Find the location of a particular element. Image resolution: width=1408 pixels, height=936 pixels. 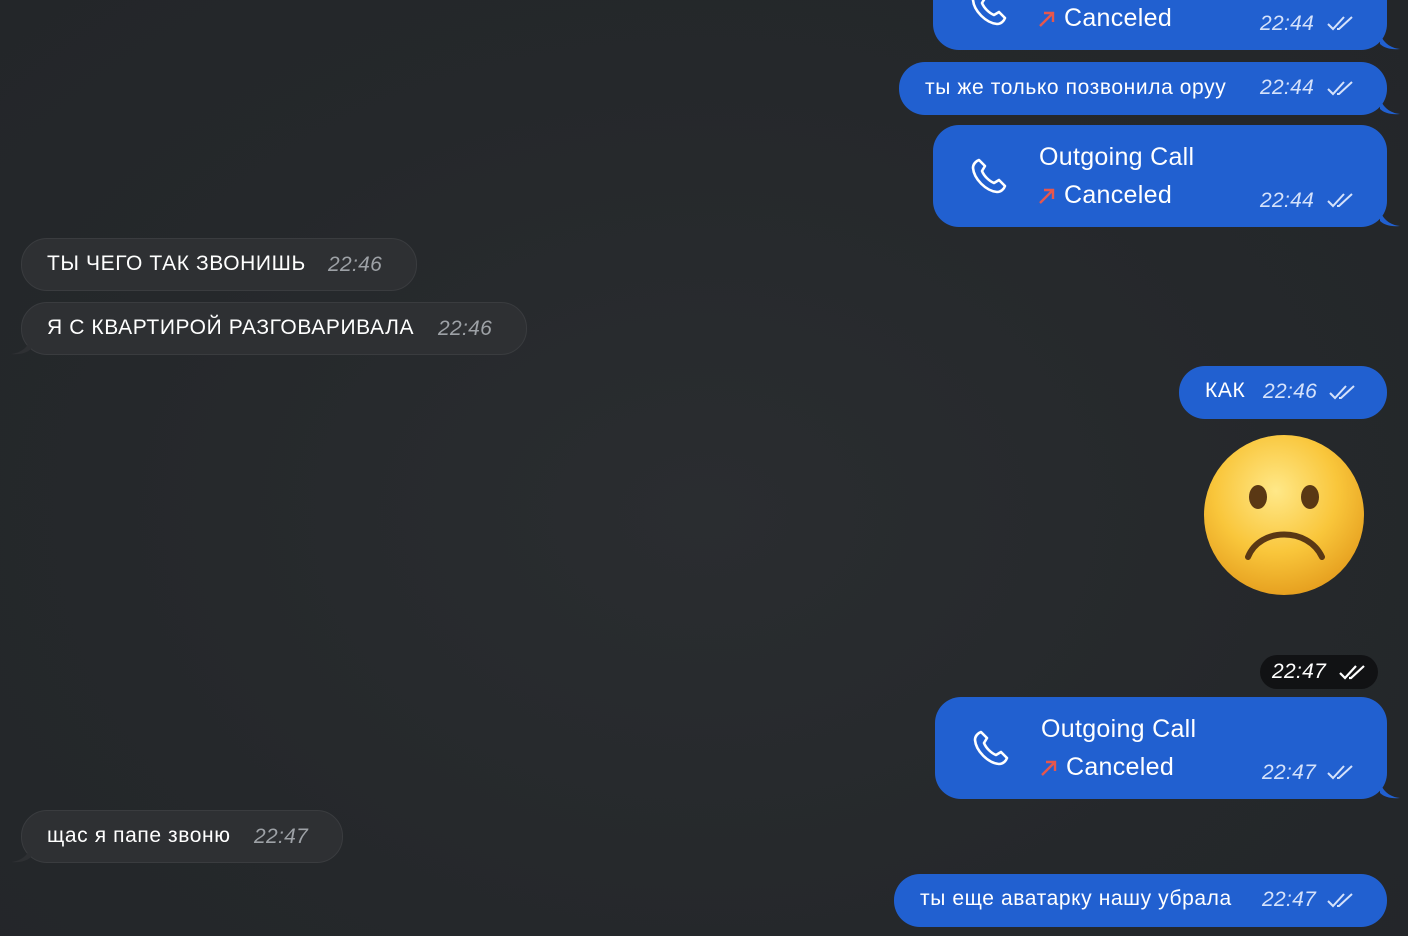

outgoing-call-message: Outgoing Call Canceled 22:44 is located at coordinates (1160, 176).